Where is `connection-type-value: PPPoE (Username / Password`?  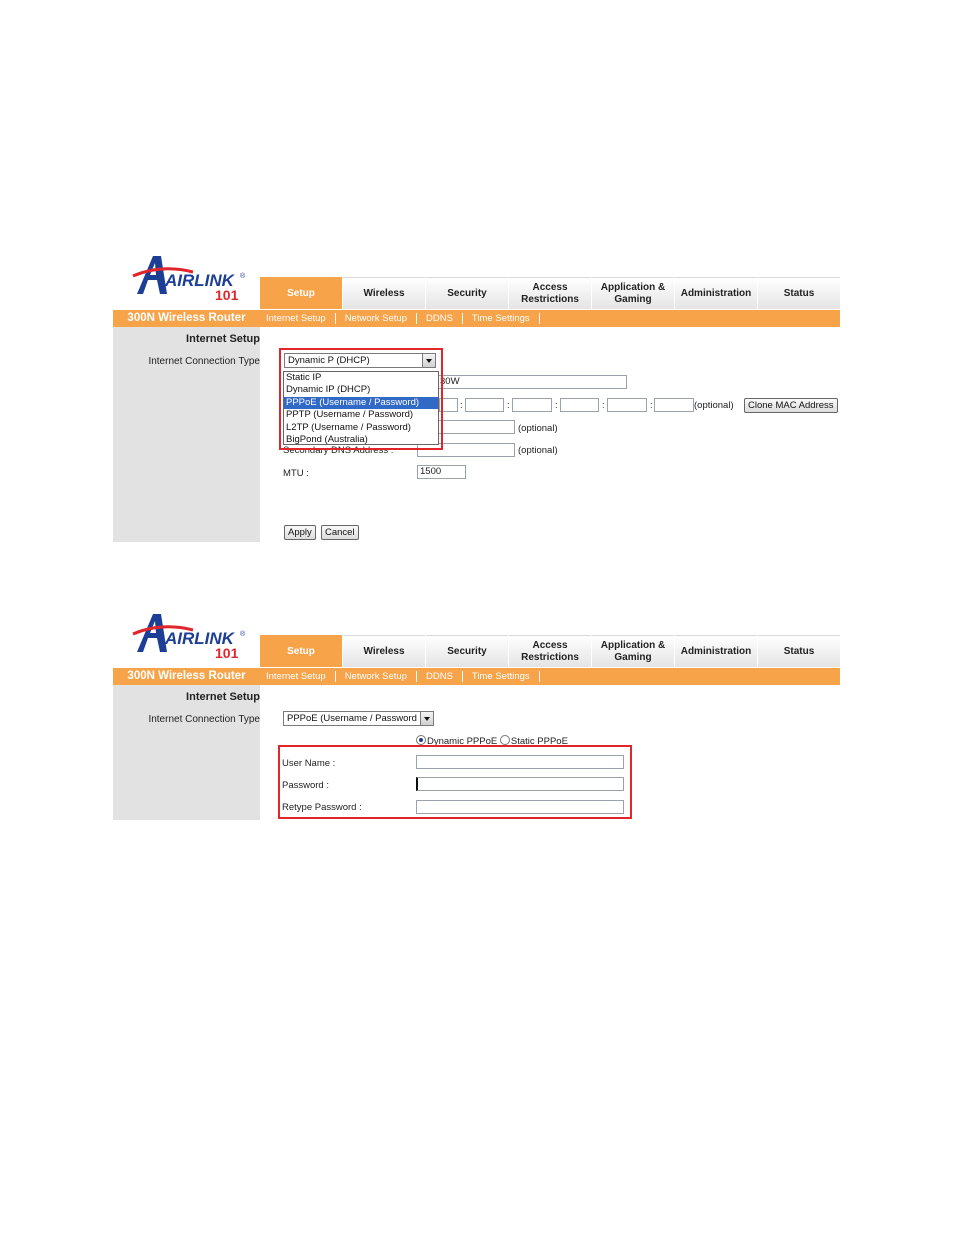 connection-type-value: PPPoE (Username / Password is located at coordinates (352, 718).